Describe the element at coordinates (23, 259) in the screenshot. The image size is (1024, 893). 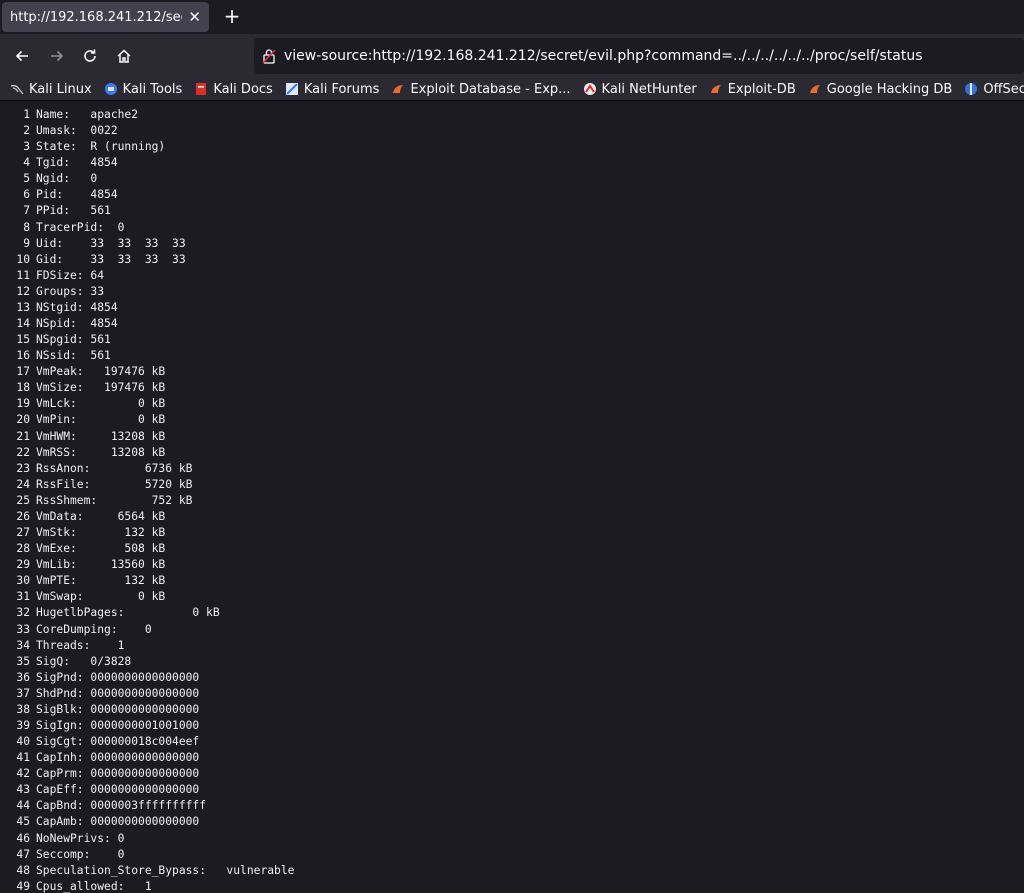
I see `line-number: 10` at that location.